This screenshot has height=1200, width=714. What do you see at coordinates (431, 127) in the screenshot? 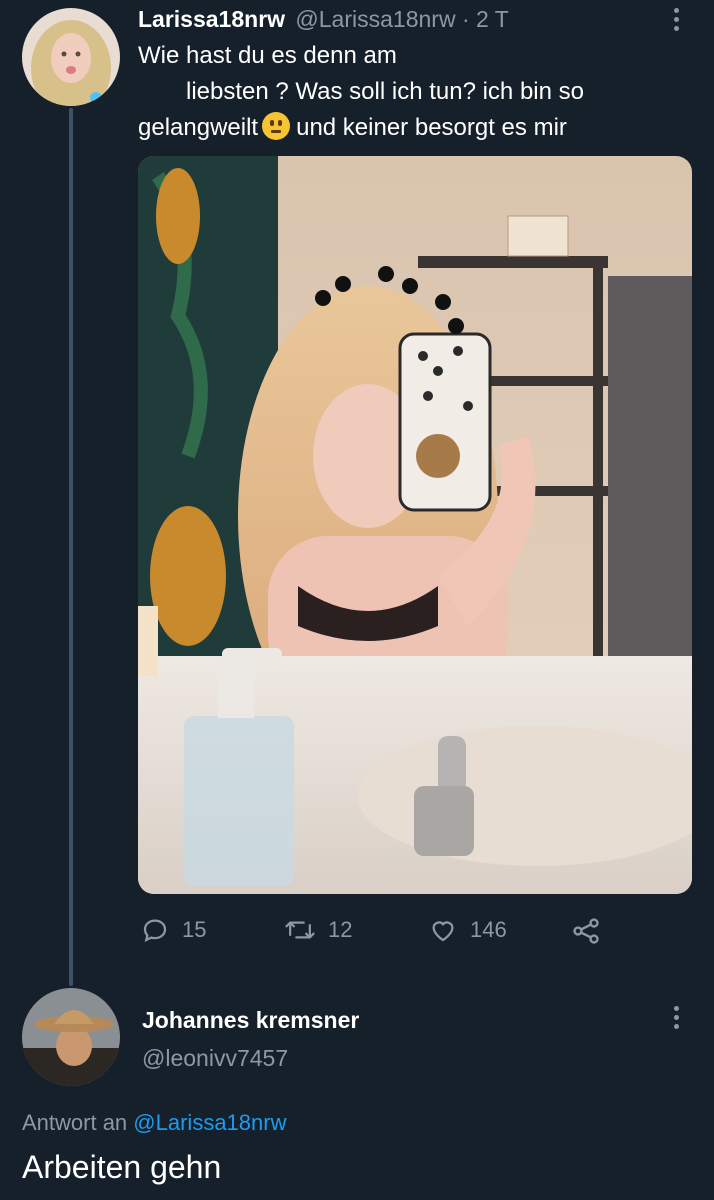
I see `tweet-text-line-3b: und keiner besorgt es mir` at bounding box center [431, 127].